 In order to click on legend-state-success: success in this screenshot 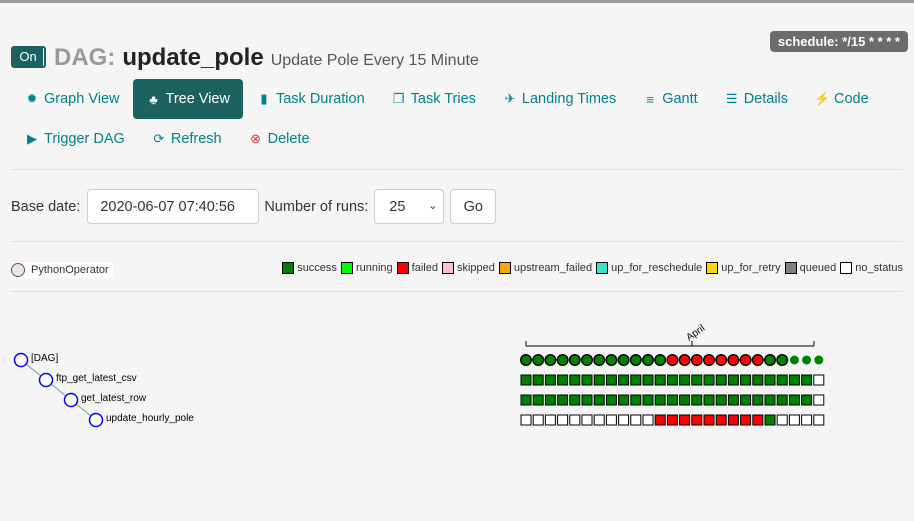, I will do `click(309, 268)`.